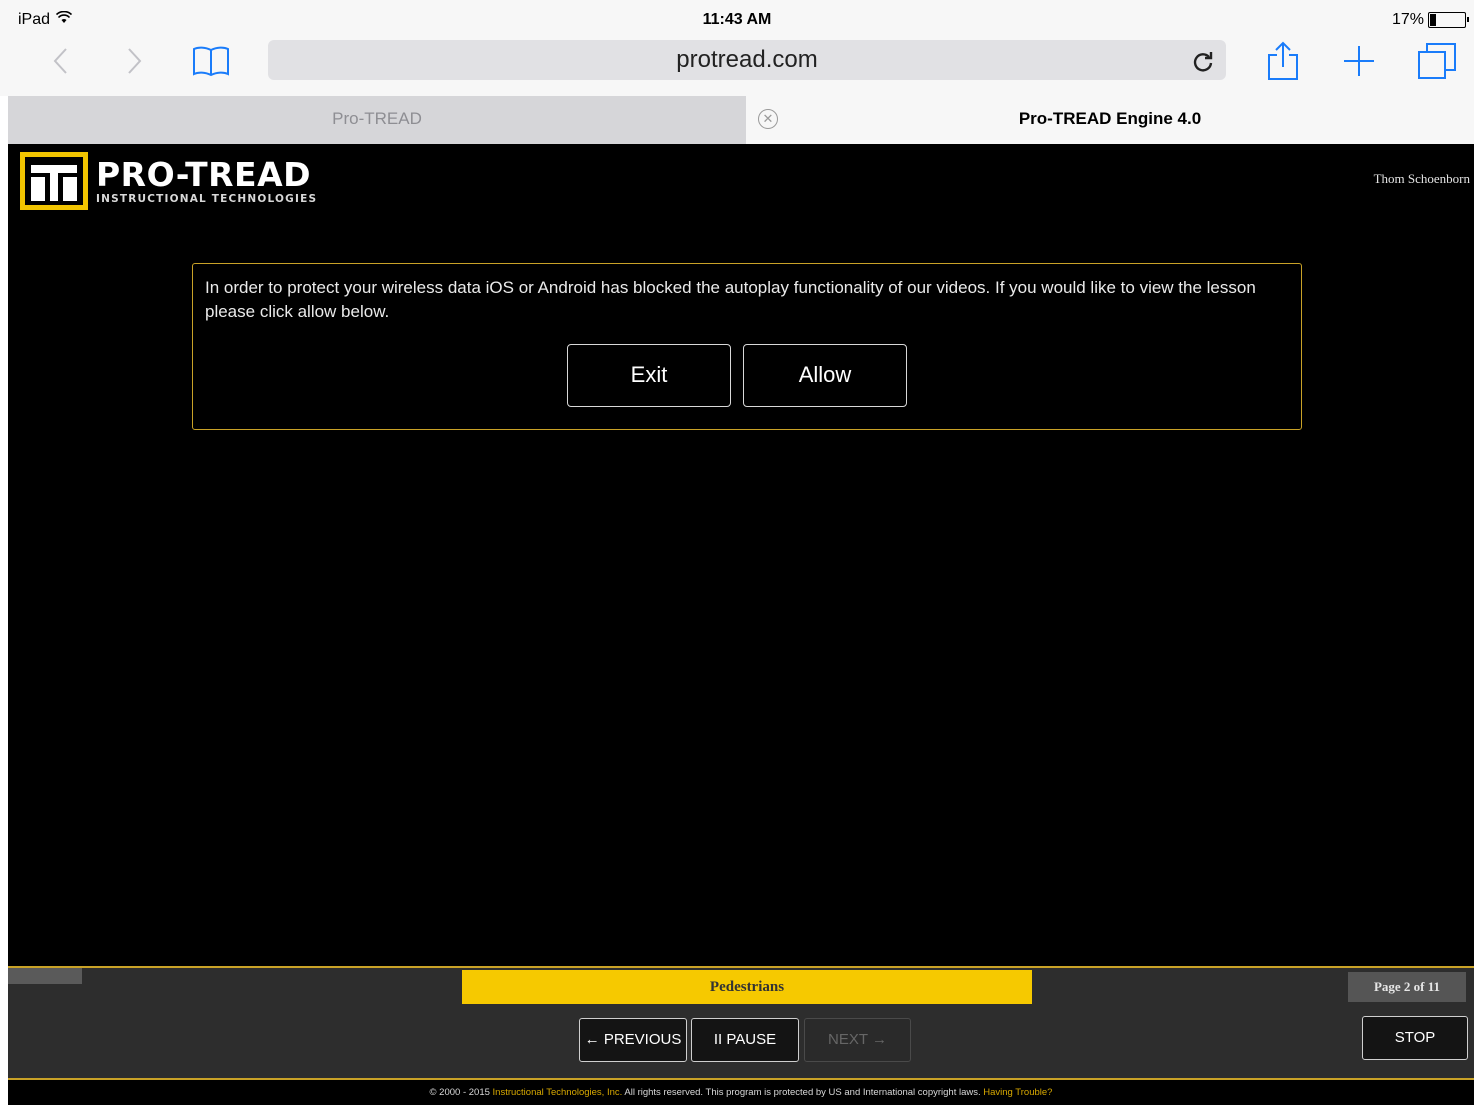 The image size is (1474, 1105). I want to click on logo-mark-icon, so click(54, 181).